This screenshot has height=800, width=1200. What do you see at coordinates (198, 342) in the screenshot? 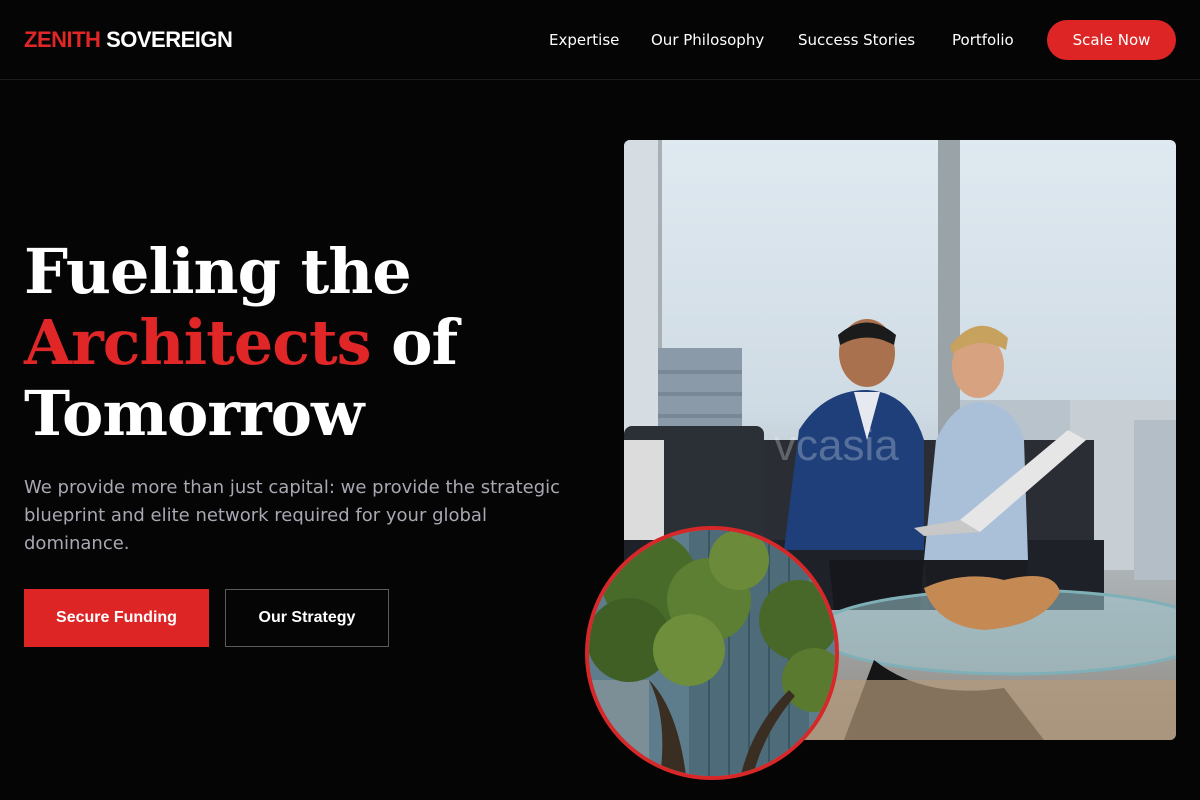
I see `hero-title-accent: Architects` at bounding box center [198, 342].